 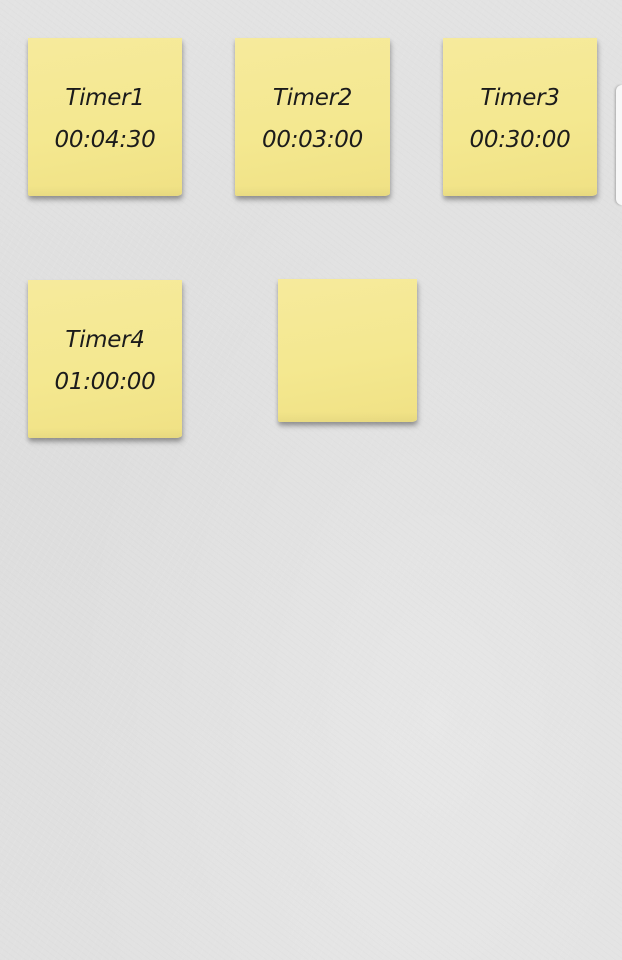 What do you see at coordinates (105, 382) in the screenshot?
I see `timer-note-time: 01:00:00` at bounding box center [105, 382].